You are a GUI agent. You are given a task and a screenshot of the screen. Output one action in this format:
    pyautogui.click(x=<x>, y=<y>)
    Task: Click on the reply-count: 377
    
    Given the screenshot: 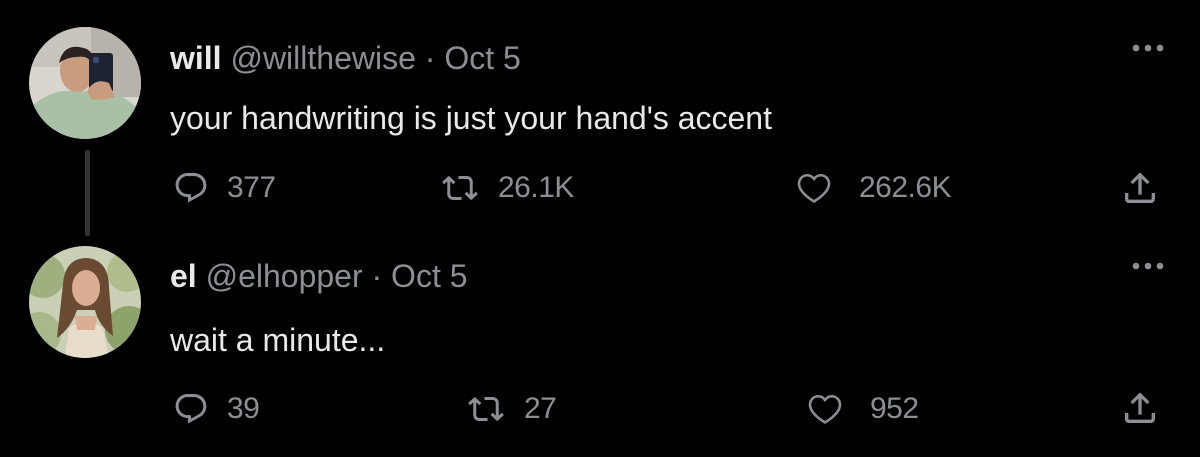 What is the action you would take?
    pyautogui.click(x=251, y=187)
    